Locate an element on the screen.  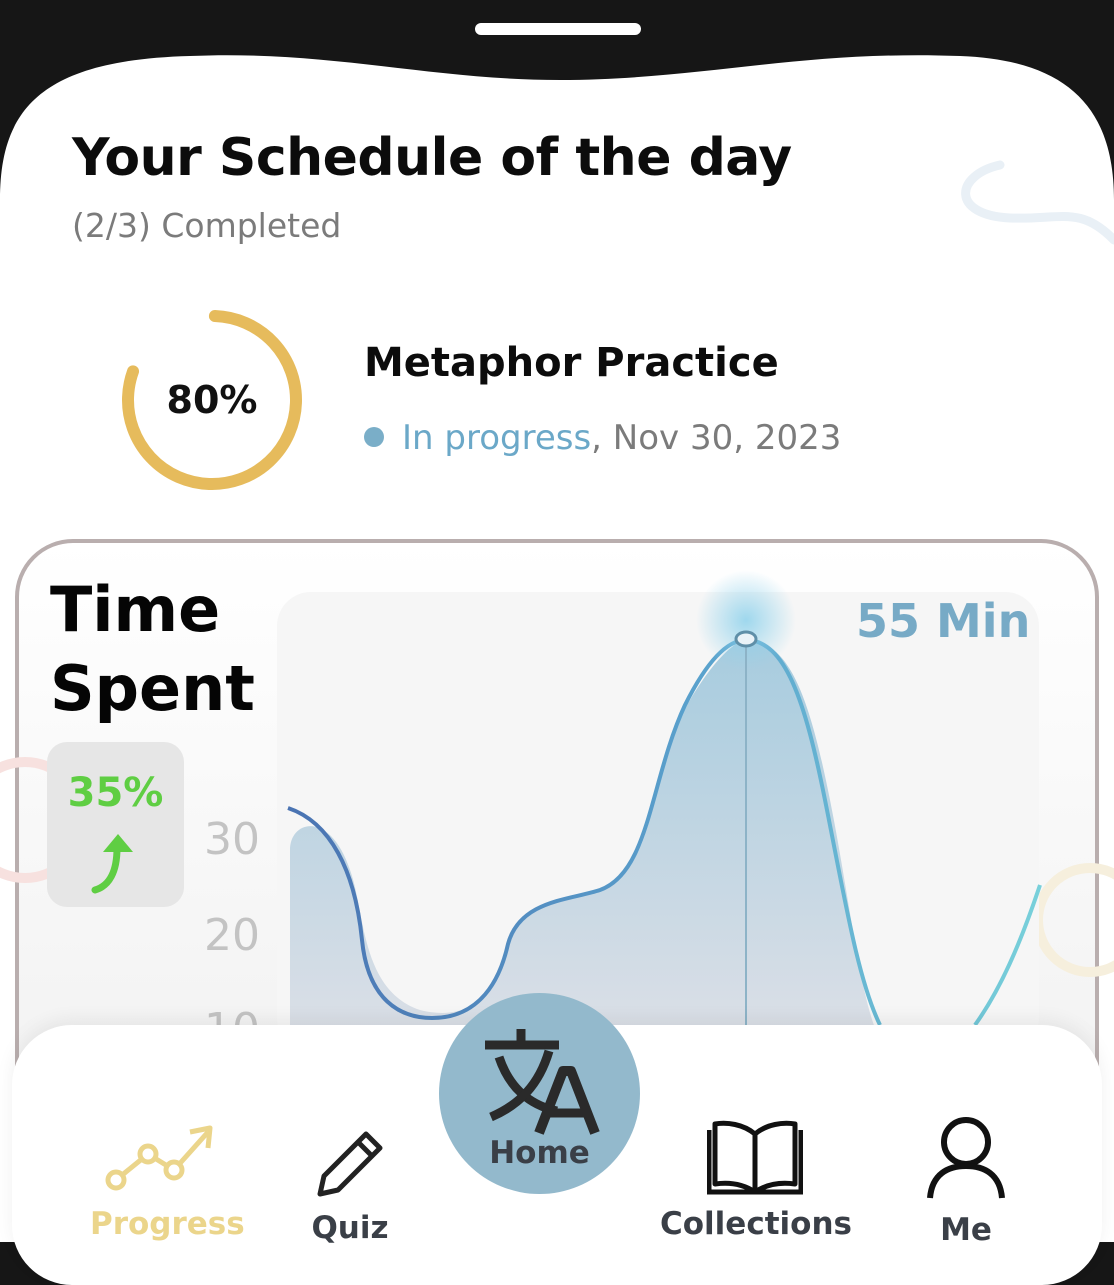
home-label: Home is located at coordinates (539, 1153).